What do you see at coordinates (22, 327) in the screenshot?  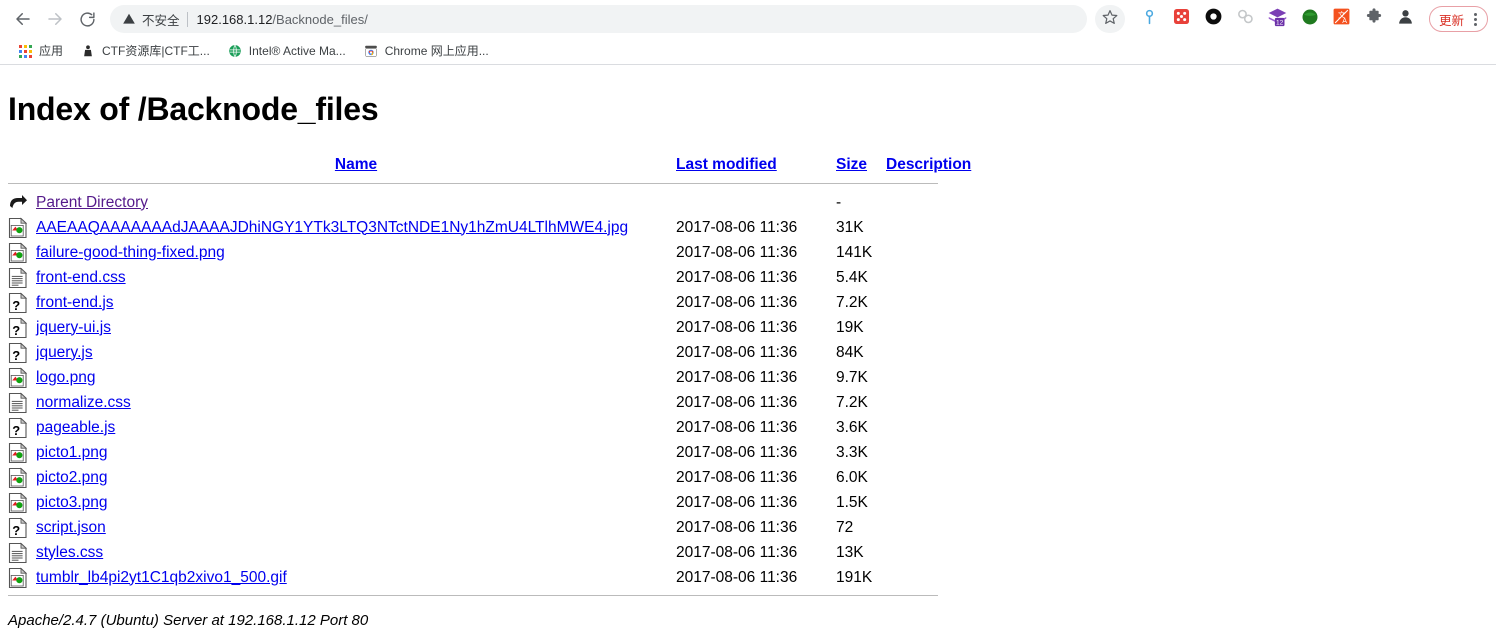 I see `row-icon-cell: ?` at bounding box center [22, 327].